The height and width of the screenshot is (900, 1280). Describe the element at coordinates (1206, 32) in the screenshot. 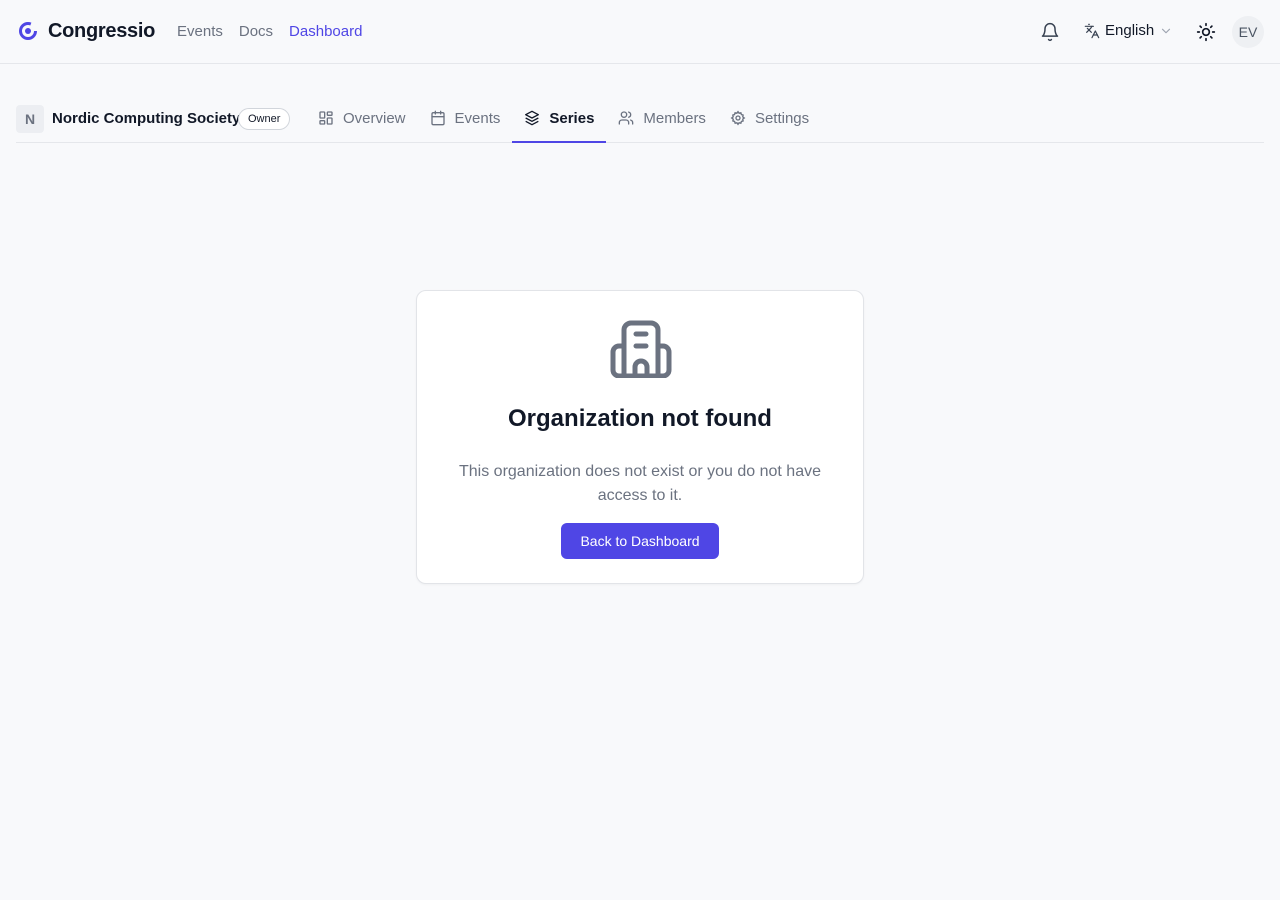

I see `sun-icon` at that location.